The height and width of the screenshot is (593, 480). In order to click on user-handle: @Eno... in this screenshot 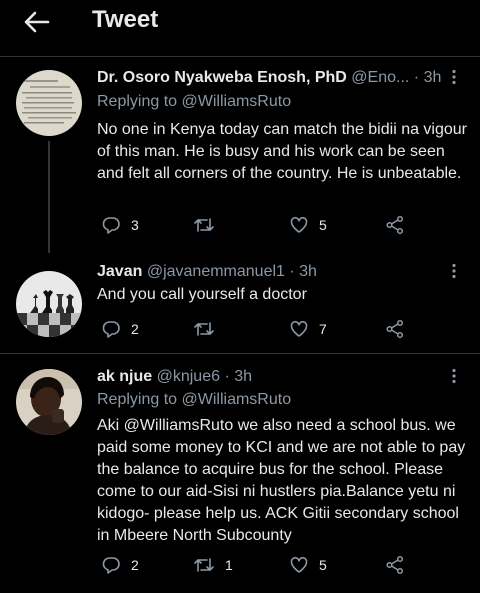, I will do `click(380, 77)`.